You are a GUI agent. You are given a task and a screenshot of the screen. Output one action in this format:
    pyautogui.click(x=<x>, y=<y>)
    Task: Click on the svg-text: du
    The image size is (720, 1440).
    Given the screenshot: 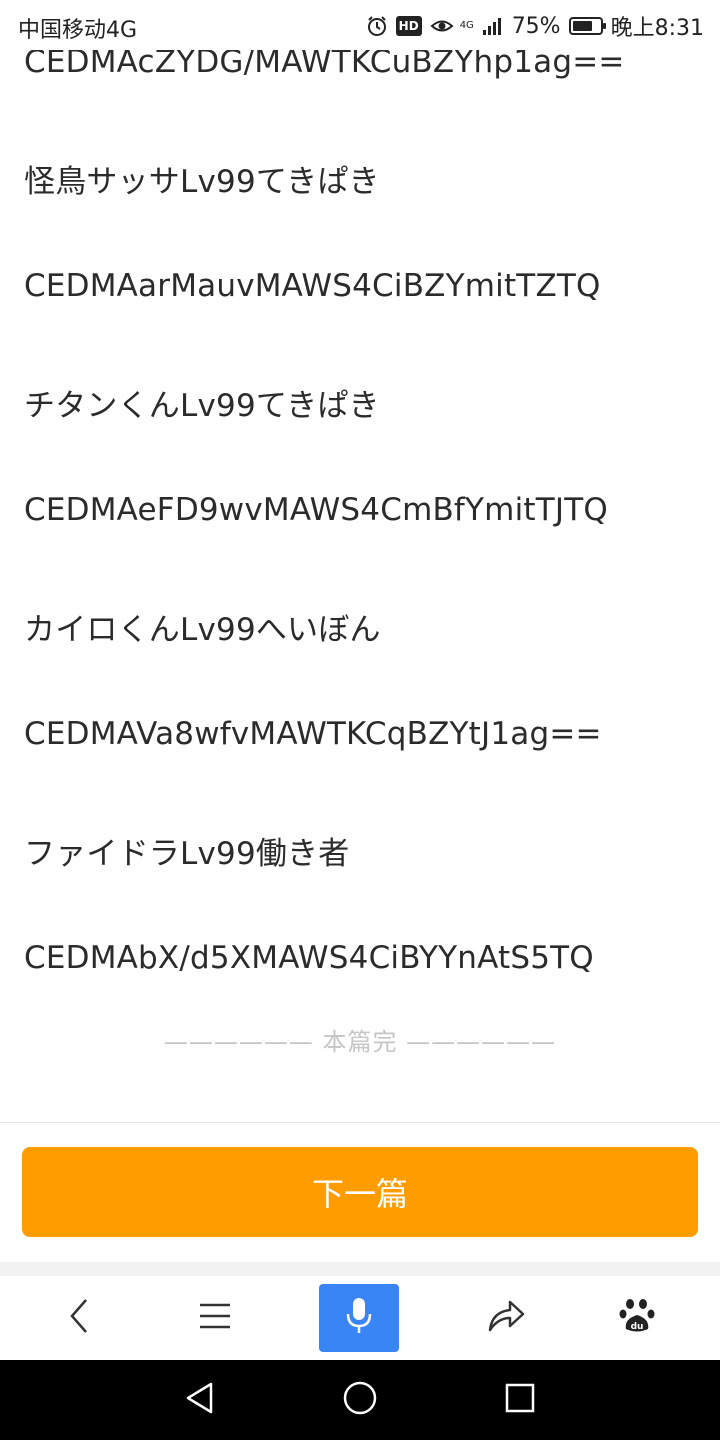 What is the action you would take?
    pyautogui.click(x=637, y=1327)
    